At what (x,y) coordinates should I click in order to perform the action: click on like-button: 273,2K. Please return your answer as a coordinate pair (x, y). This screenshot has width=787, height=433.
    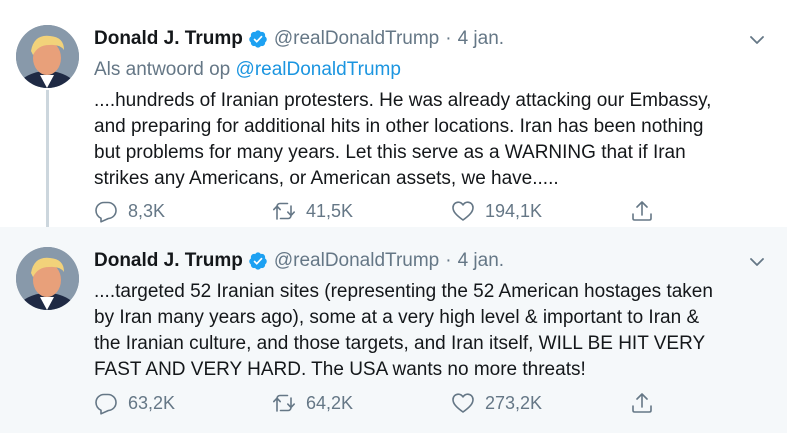
    Looking at the image, I should click on (496, 403).